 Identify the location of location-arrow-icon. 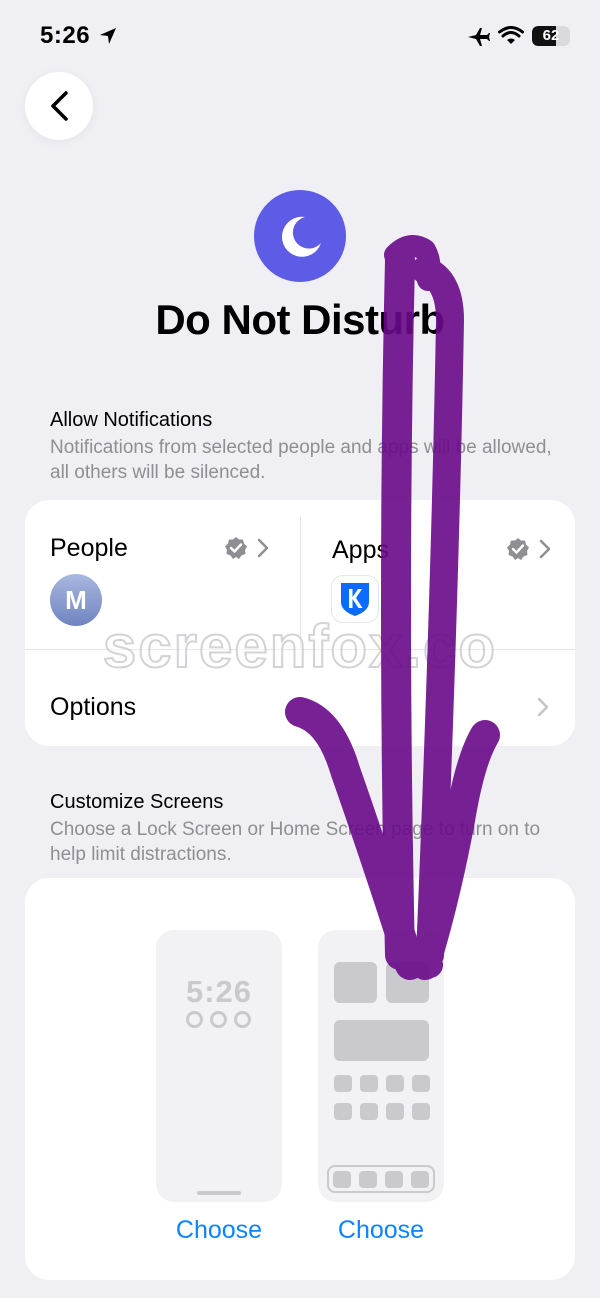
(108, 36).